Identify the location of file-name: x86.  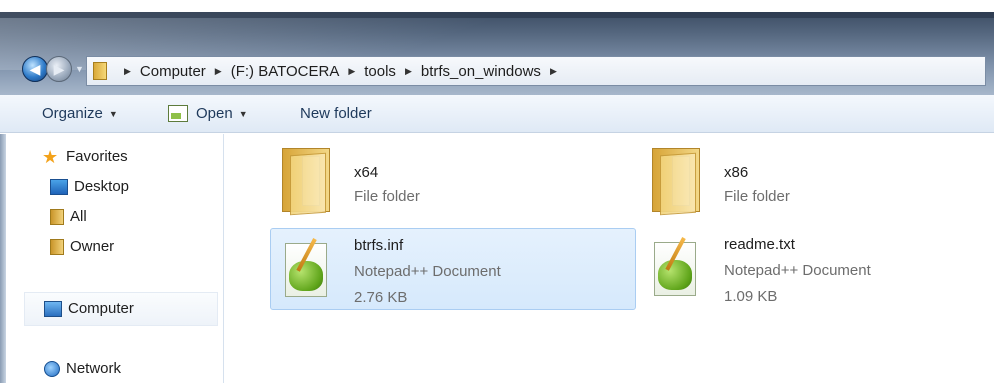
(736, 172).